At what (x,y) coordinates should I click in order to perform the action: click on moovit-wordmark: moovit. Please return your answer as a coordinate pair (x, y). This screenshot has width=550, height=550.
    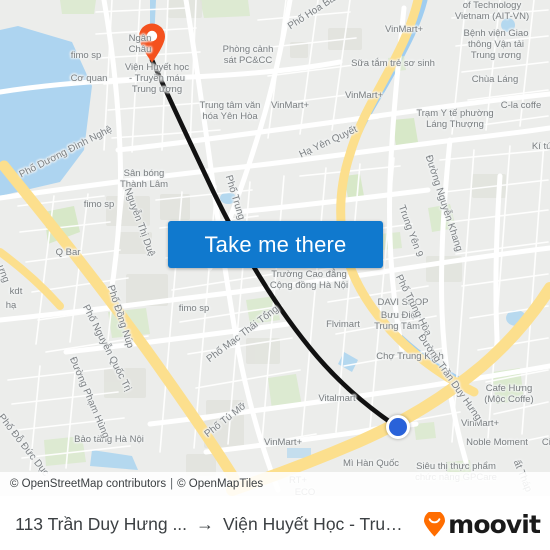
    Looking at the image, I should click on (494, 524).